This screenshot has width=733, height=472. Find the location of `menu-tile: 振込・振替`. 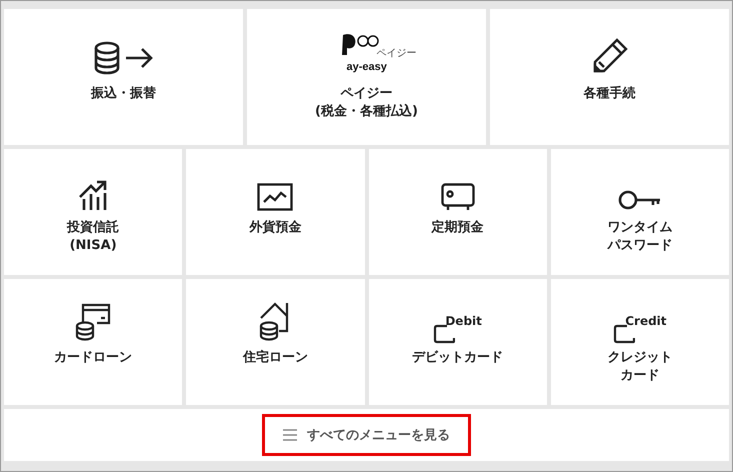

menu-tile: 振込・振替 is located at coordinates (123, 77).